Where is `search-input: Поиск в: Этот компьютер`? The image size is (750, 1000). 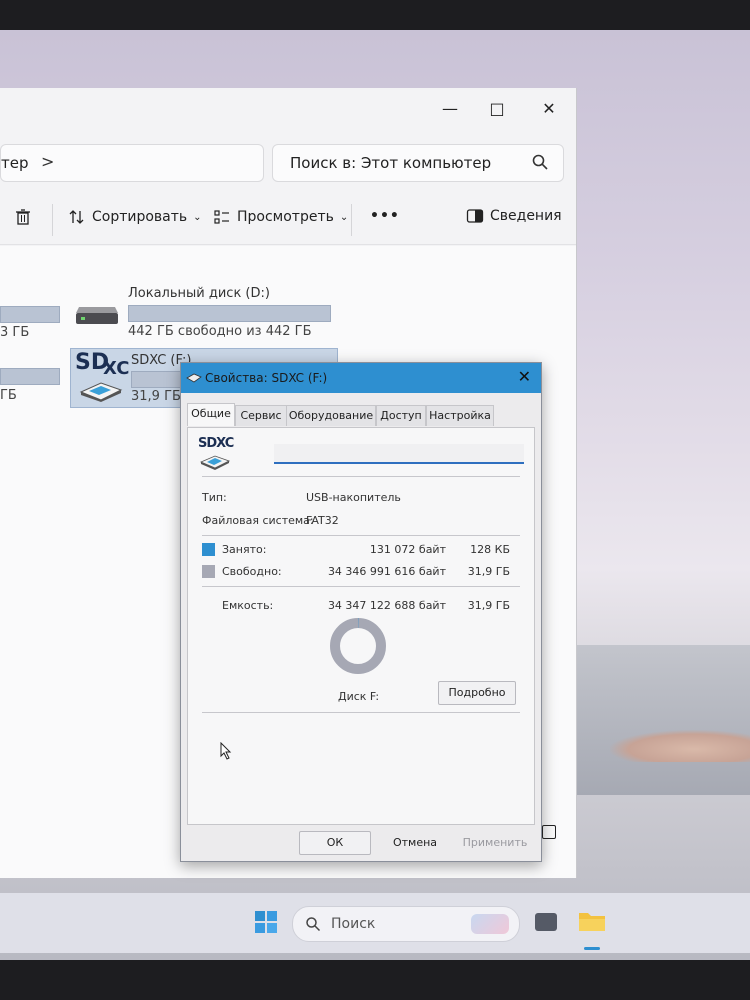
search-input: Поиск в: Этот компьютер is located at coordinates (418, 163).